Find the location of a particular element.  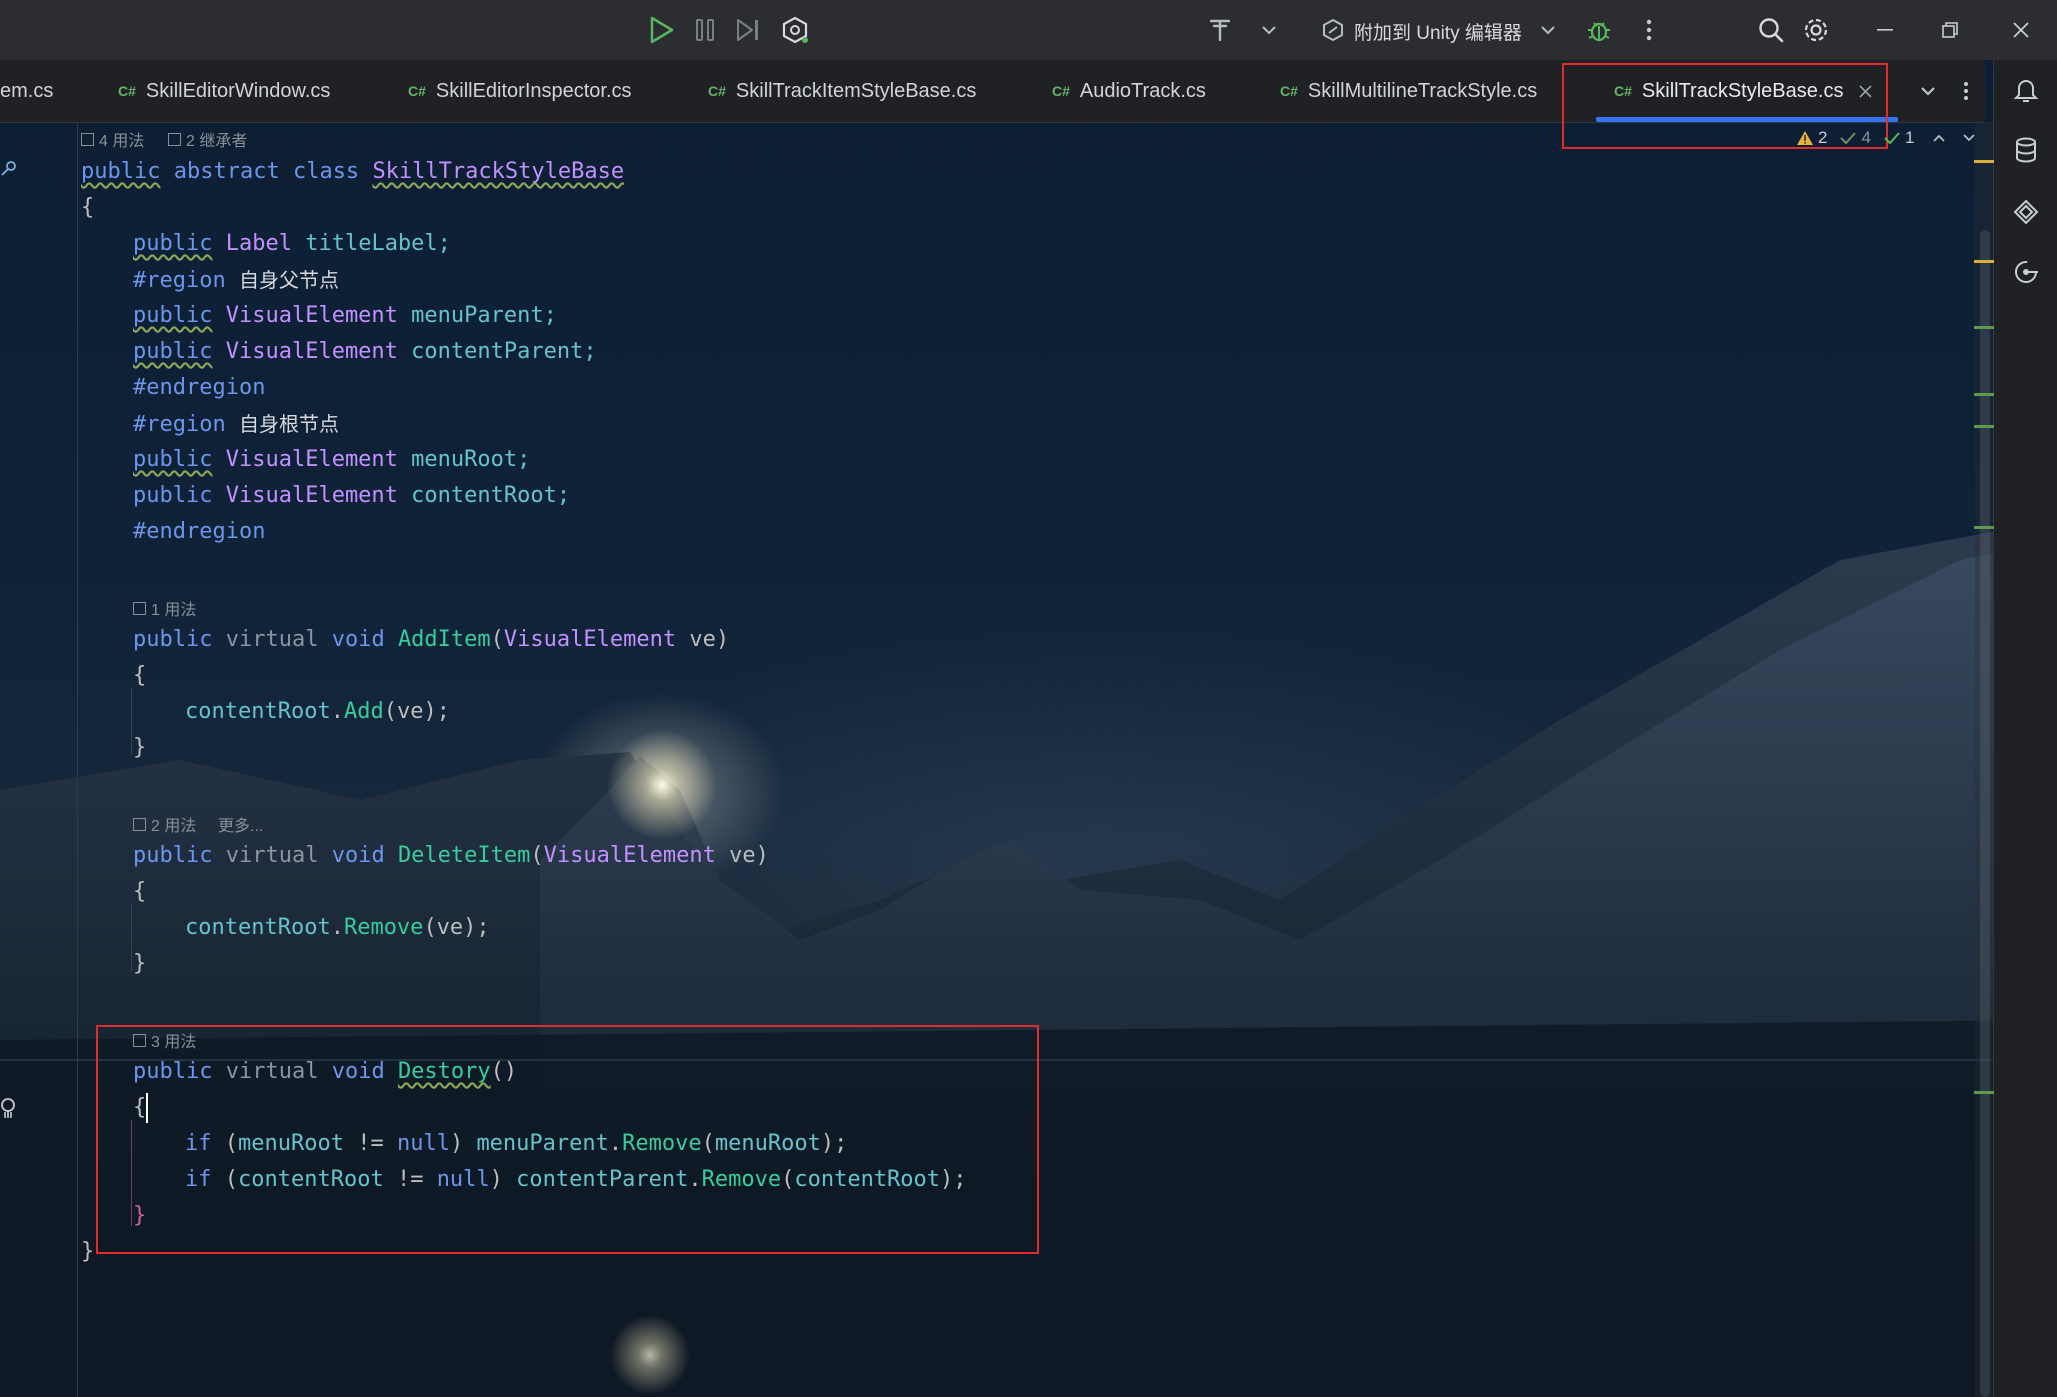

code-line: #region 自身父节点 is located at coordinates (236, 280).